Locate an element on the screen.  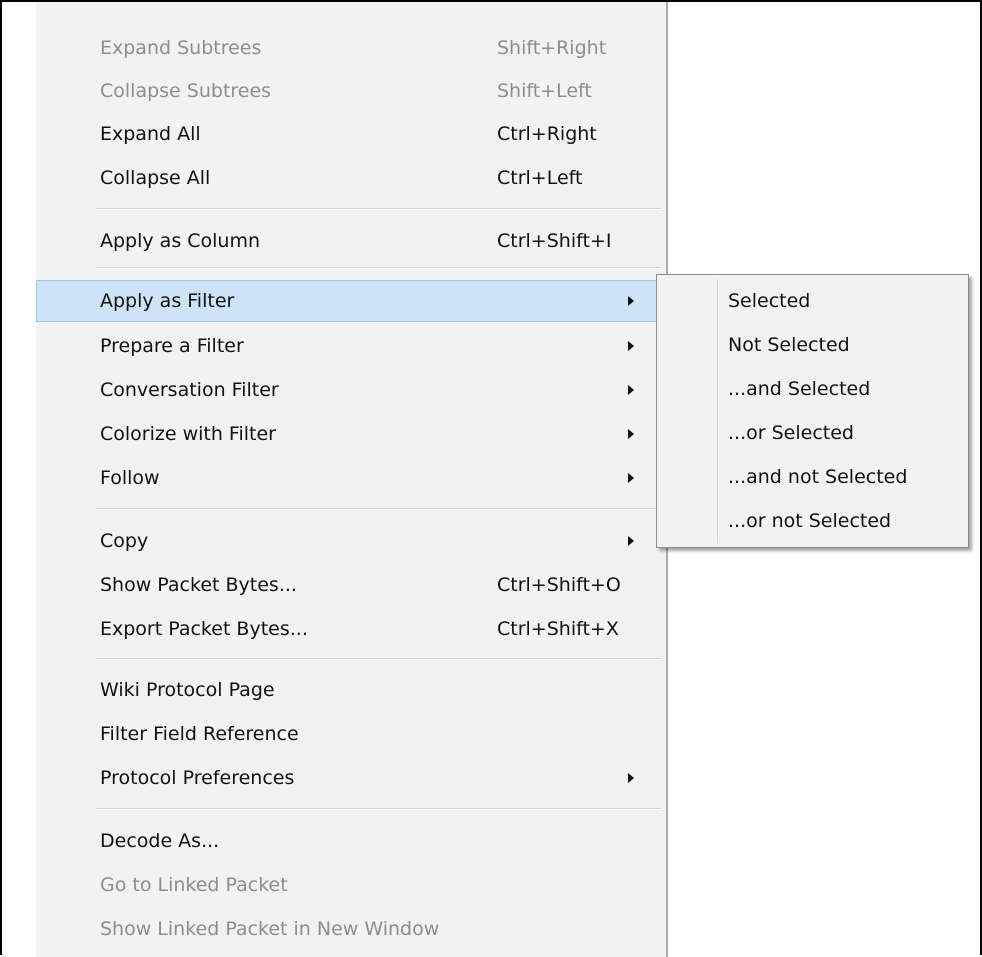
menu-item-label: Filter Field Reference is located at coordinates (199, 734).